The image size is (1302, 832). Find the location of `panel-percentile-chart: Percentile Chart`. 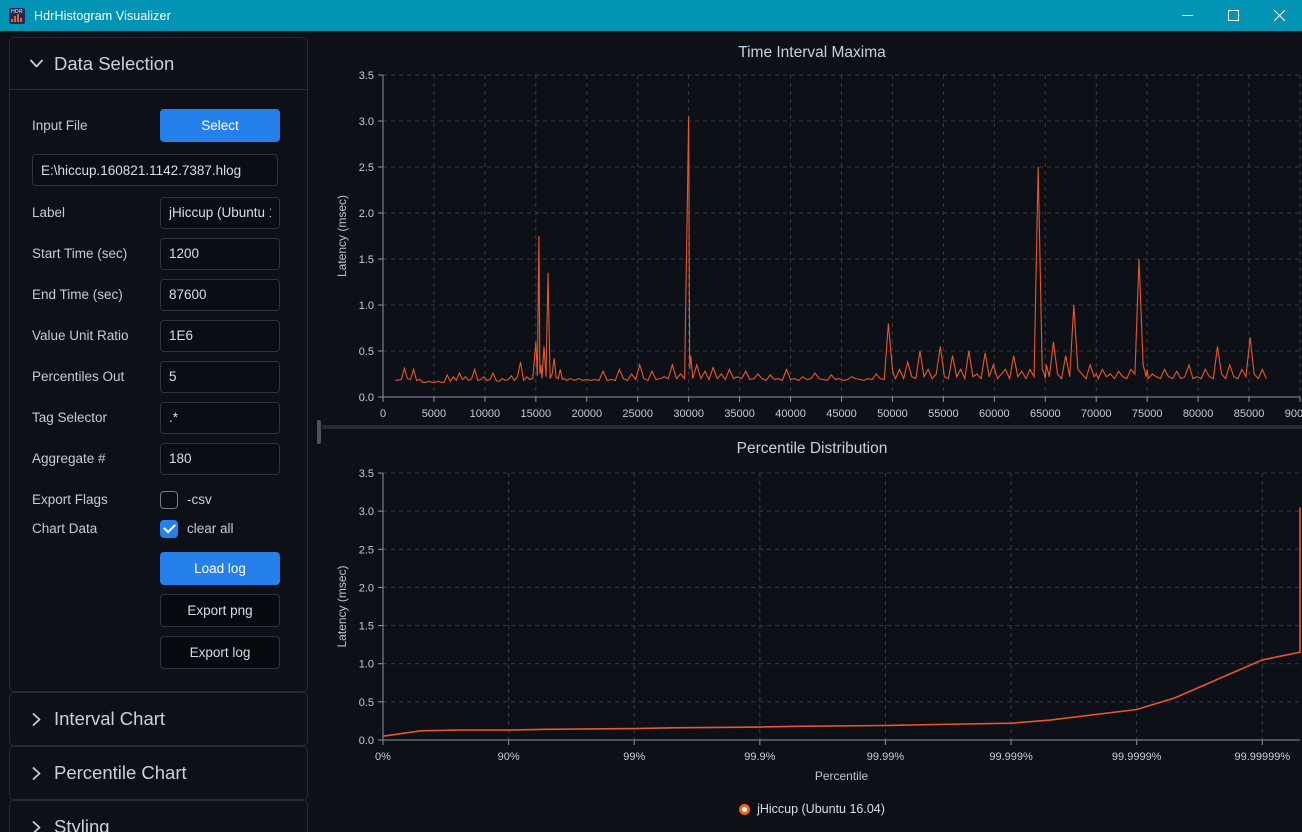

panel-percentile-chart: Percentile Chart is located at coordinates (158, 773).